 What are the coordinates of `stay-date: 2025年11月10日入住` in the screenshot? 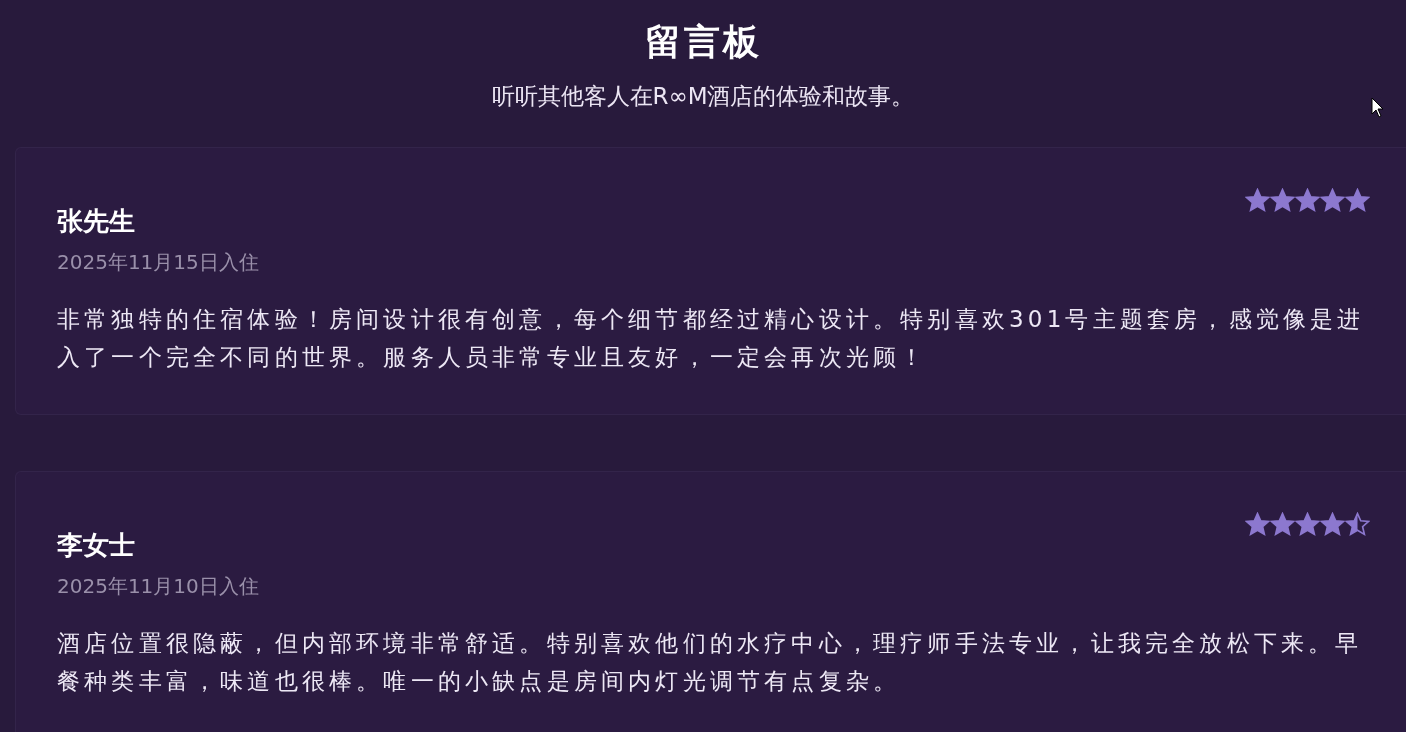 It's located at (158, 586).